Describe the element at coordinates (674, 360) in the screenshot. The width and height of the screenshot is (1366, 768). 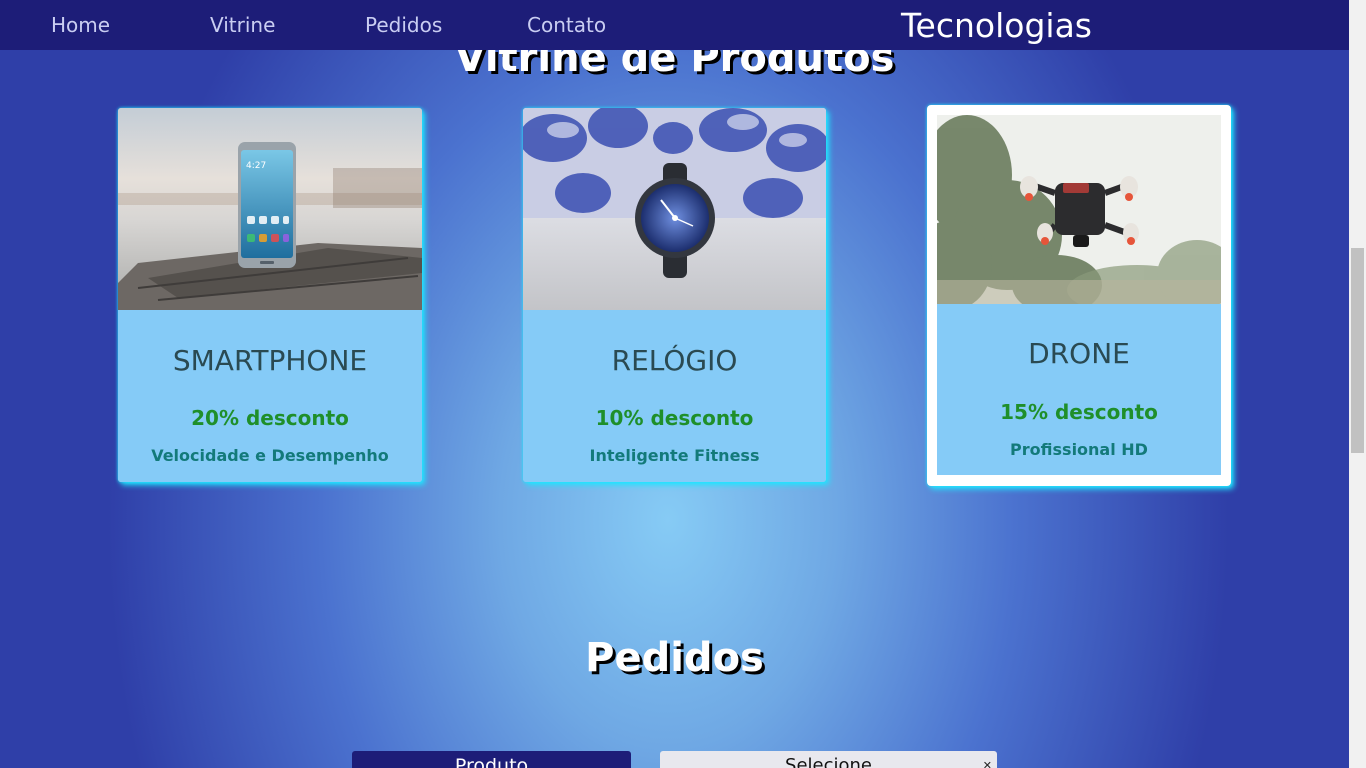
I see `product-name: RELÓGIO` at that location.